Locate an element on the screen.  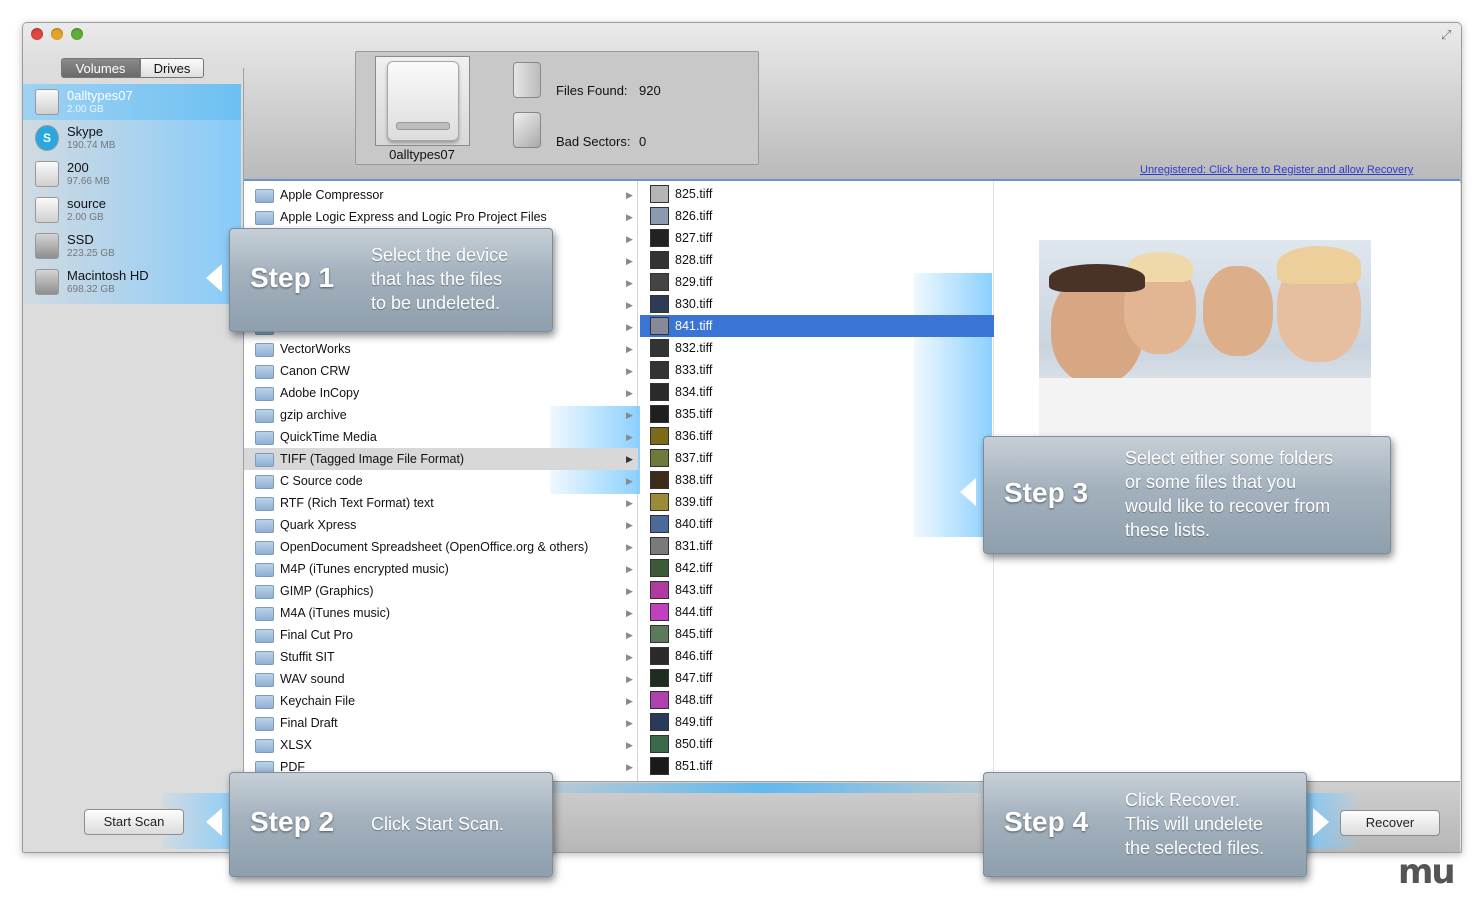
file-row: 834.tiff is located at coordinates (815, 392).